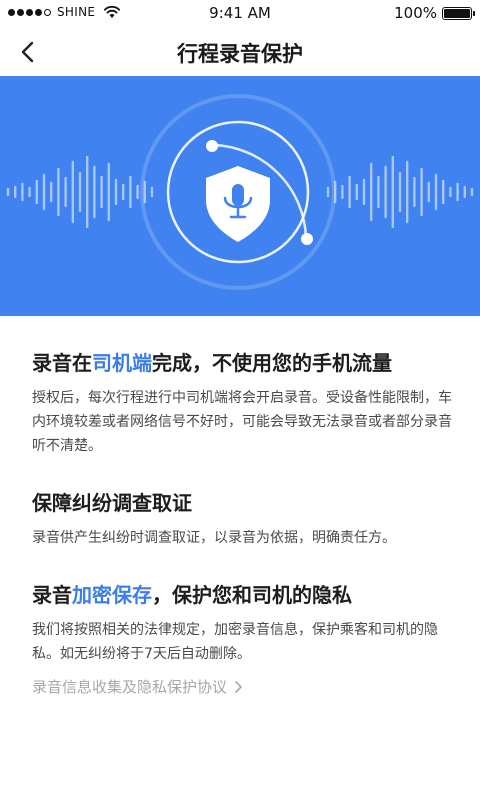 The image size is (480, 800). What do you see at coordinates (122, 363) in the screenshot?
I see `title-highlight: 司机端` at bounding box center [122, 363].